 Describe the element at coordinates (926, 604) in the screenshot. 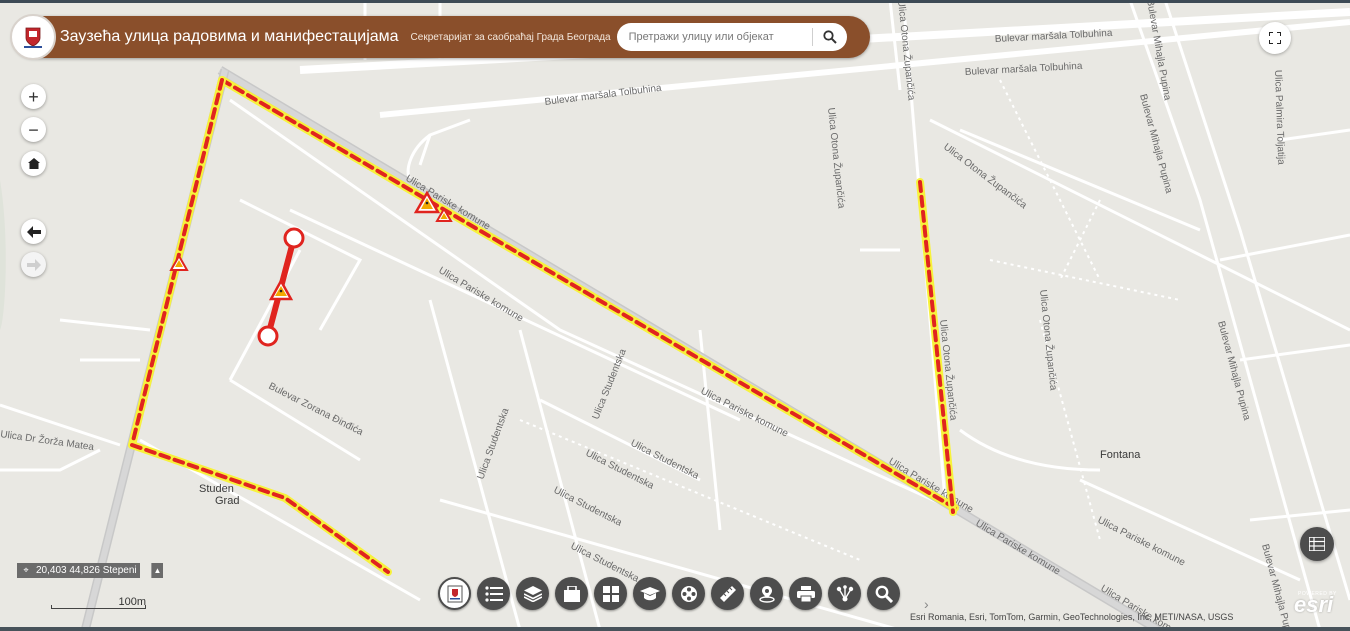

I see `toolbar-next-chevron-icon: ›` at that location.